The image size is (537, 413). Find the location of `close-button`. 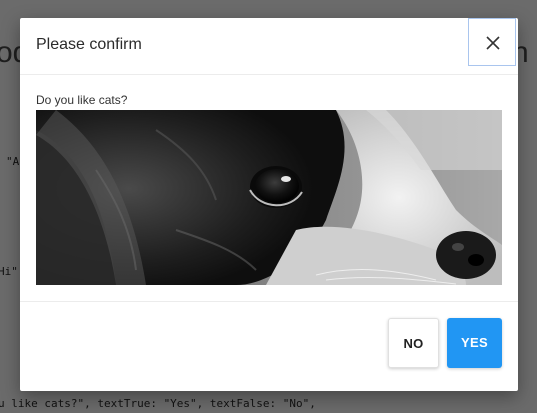

close-button is located at coordinates (492, 42).